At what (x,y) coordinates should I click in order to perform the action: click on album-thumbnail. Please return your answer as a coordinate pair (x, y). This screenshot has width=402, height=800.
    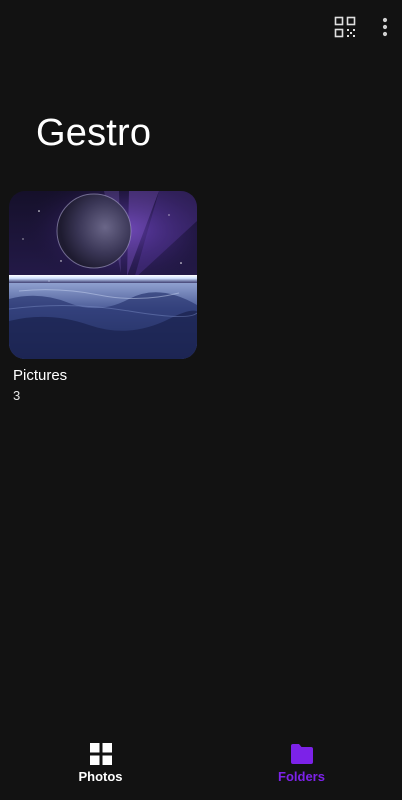
    Looking at the image, I should click on (103, 275).